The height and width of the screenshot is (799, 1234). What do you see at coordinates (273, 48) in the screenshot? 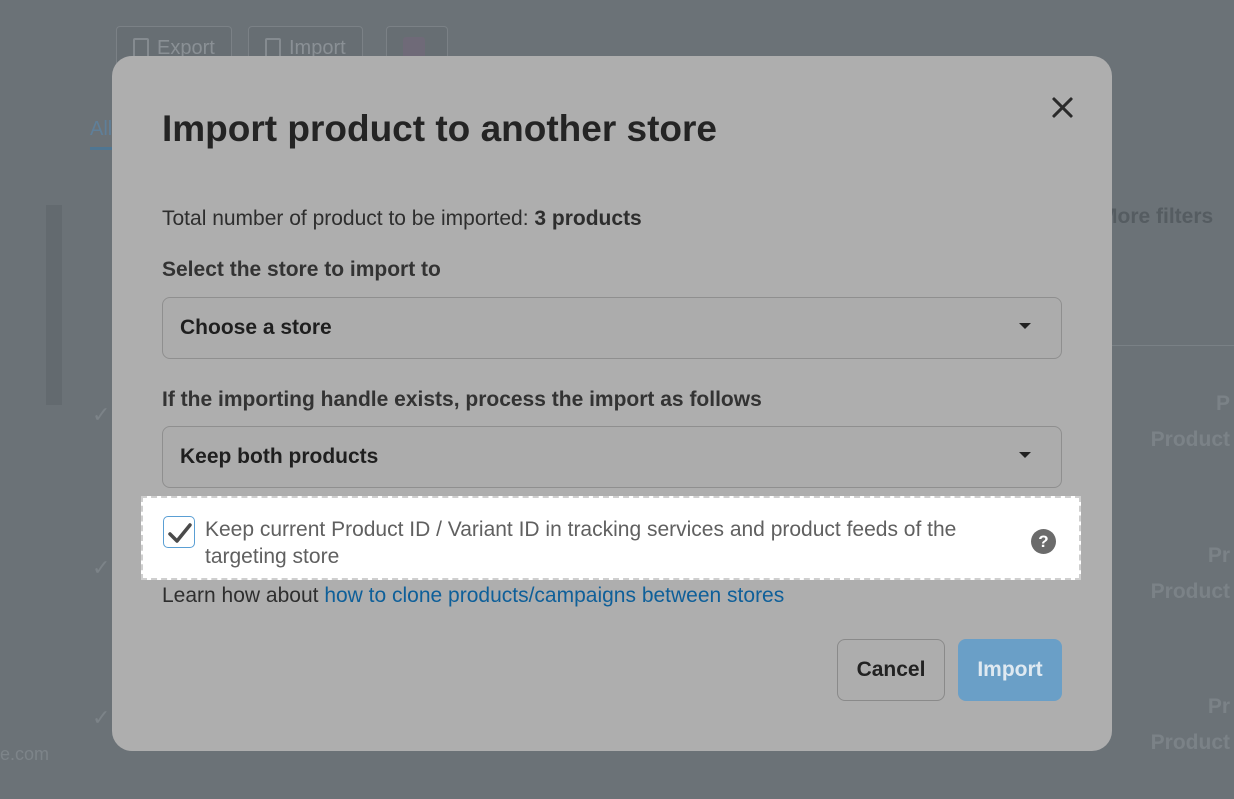
I see `import-file-icon` at bounding box center [273, 48].